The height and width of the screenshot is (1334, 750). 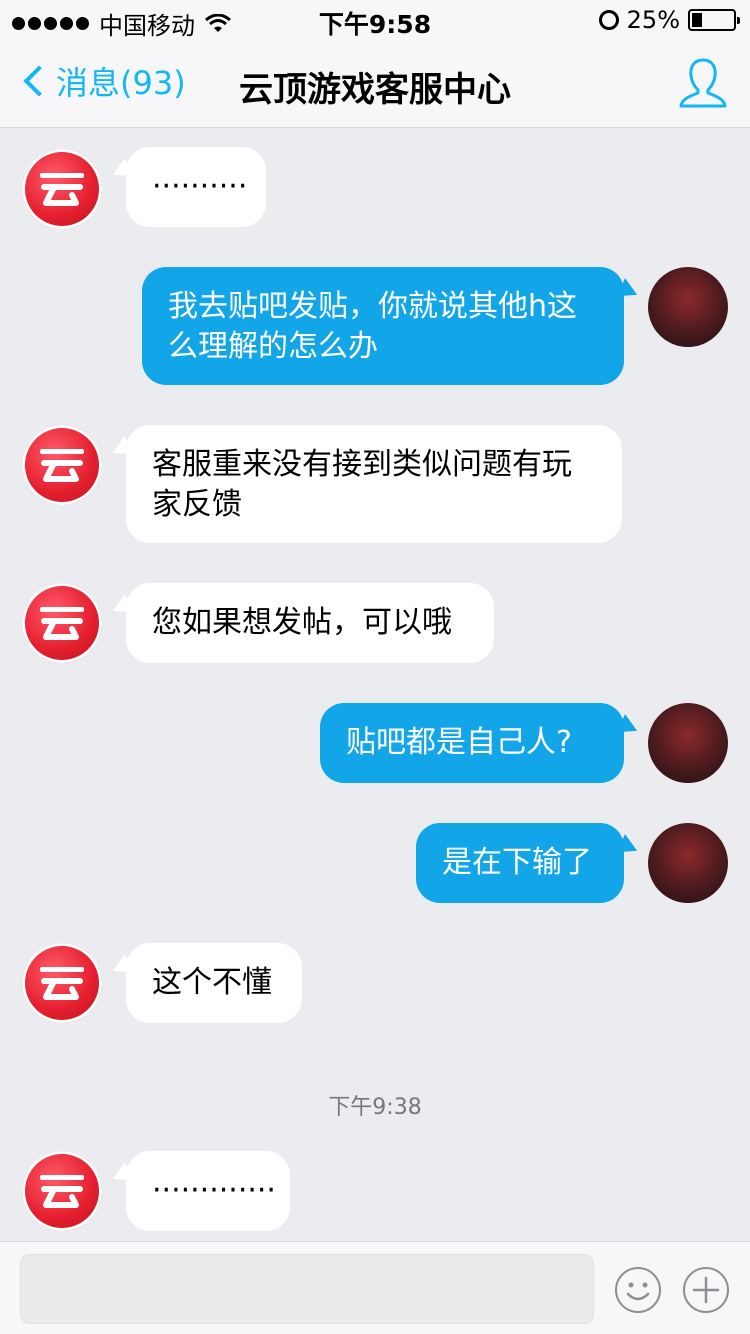 I want to click on message-bubble-incoming: 客服重来没有接到类似问题有玩家反馈, so click(x=374, y=484).